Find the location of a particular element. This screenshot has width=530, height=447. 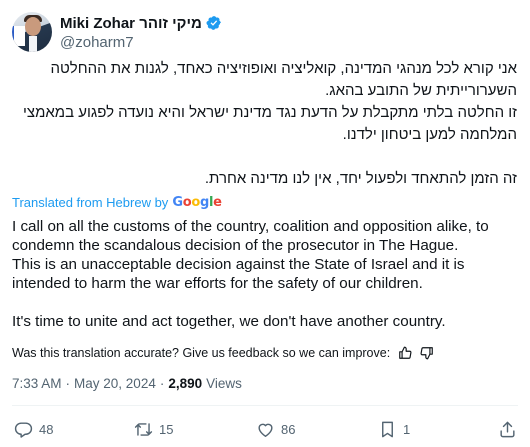

like-count: 86 is located at coordinates (288, 429).